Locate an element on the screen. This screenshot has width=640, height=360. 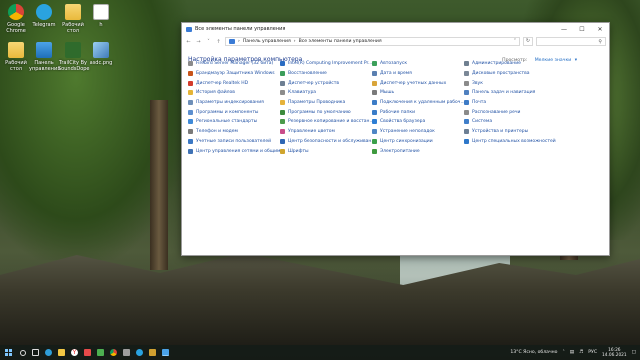
forward-arrow-icon: → is located at coordinates (198, 42).